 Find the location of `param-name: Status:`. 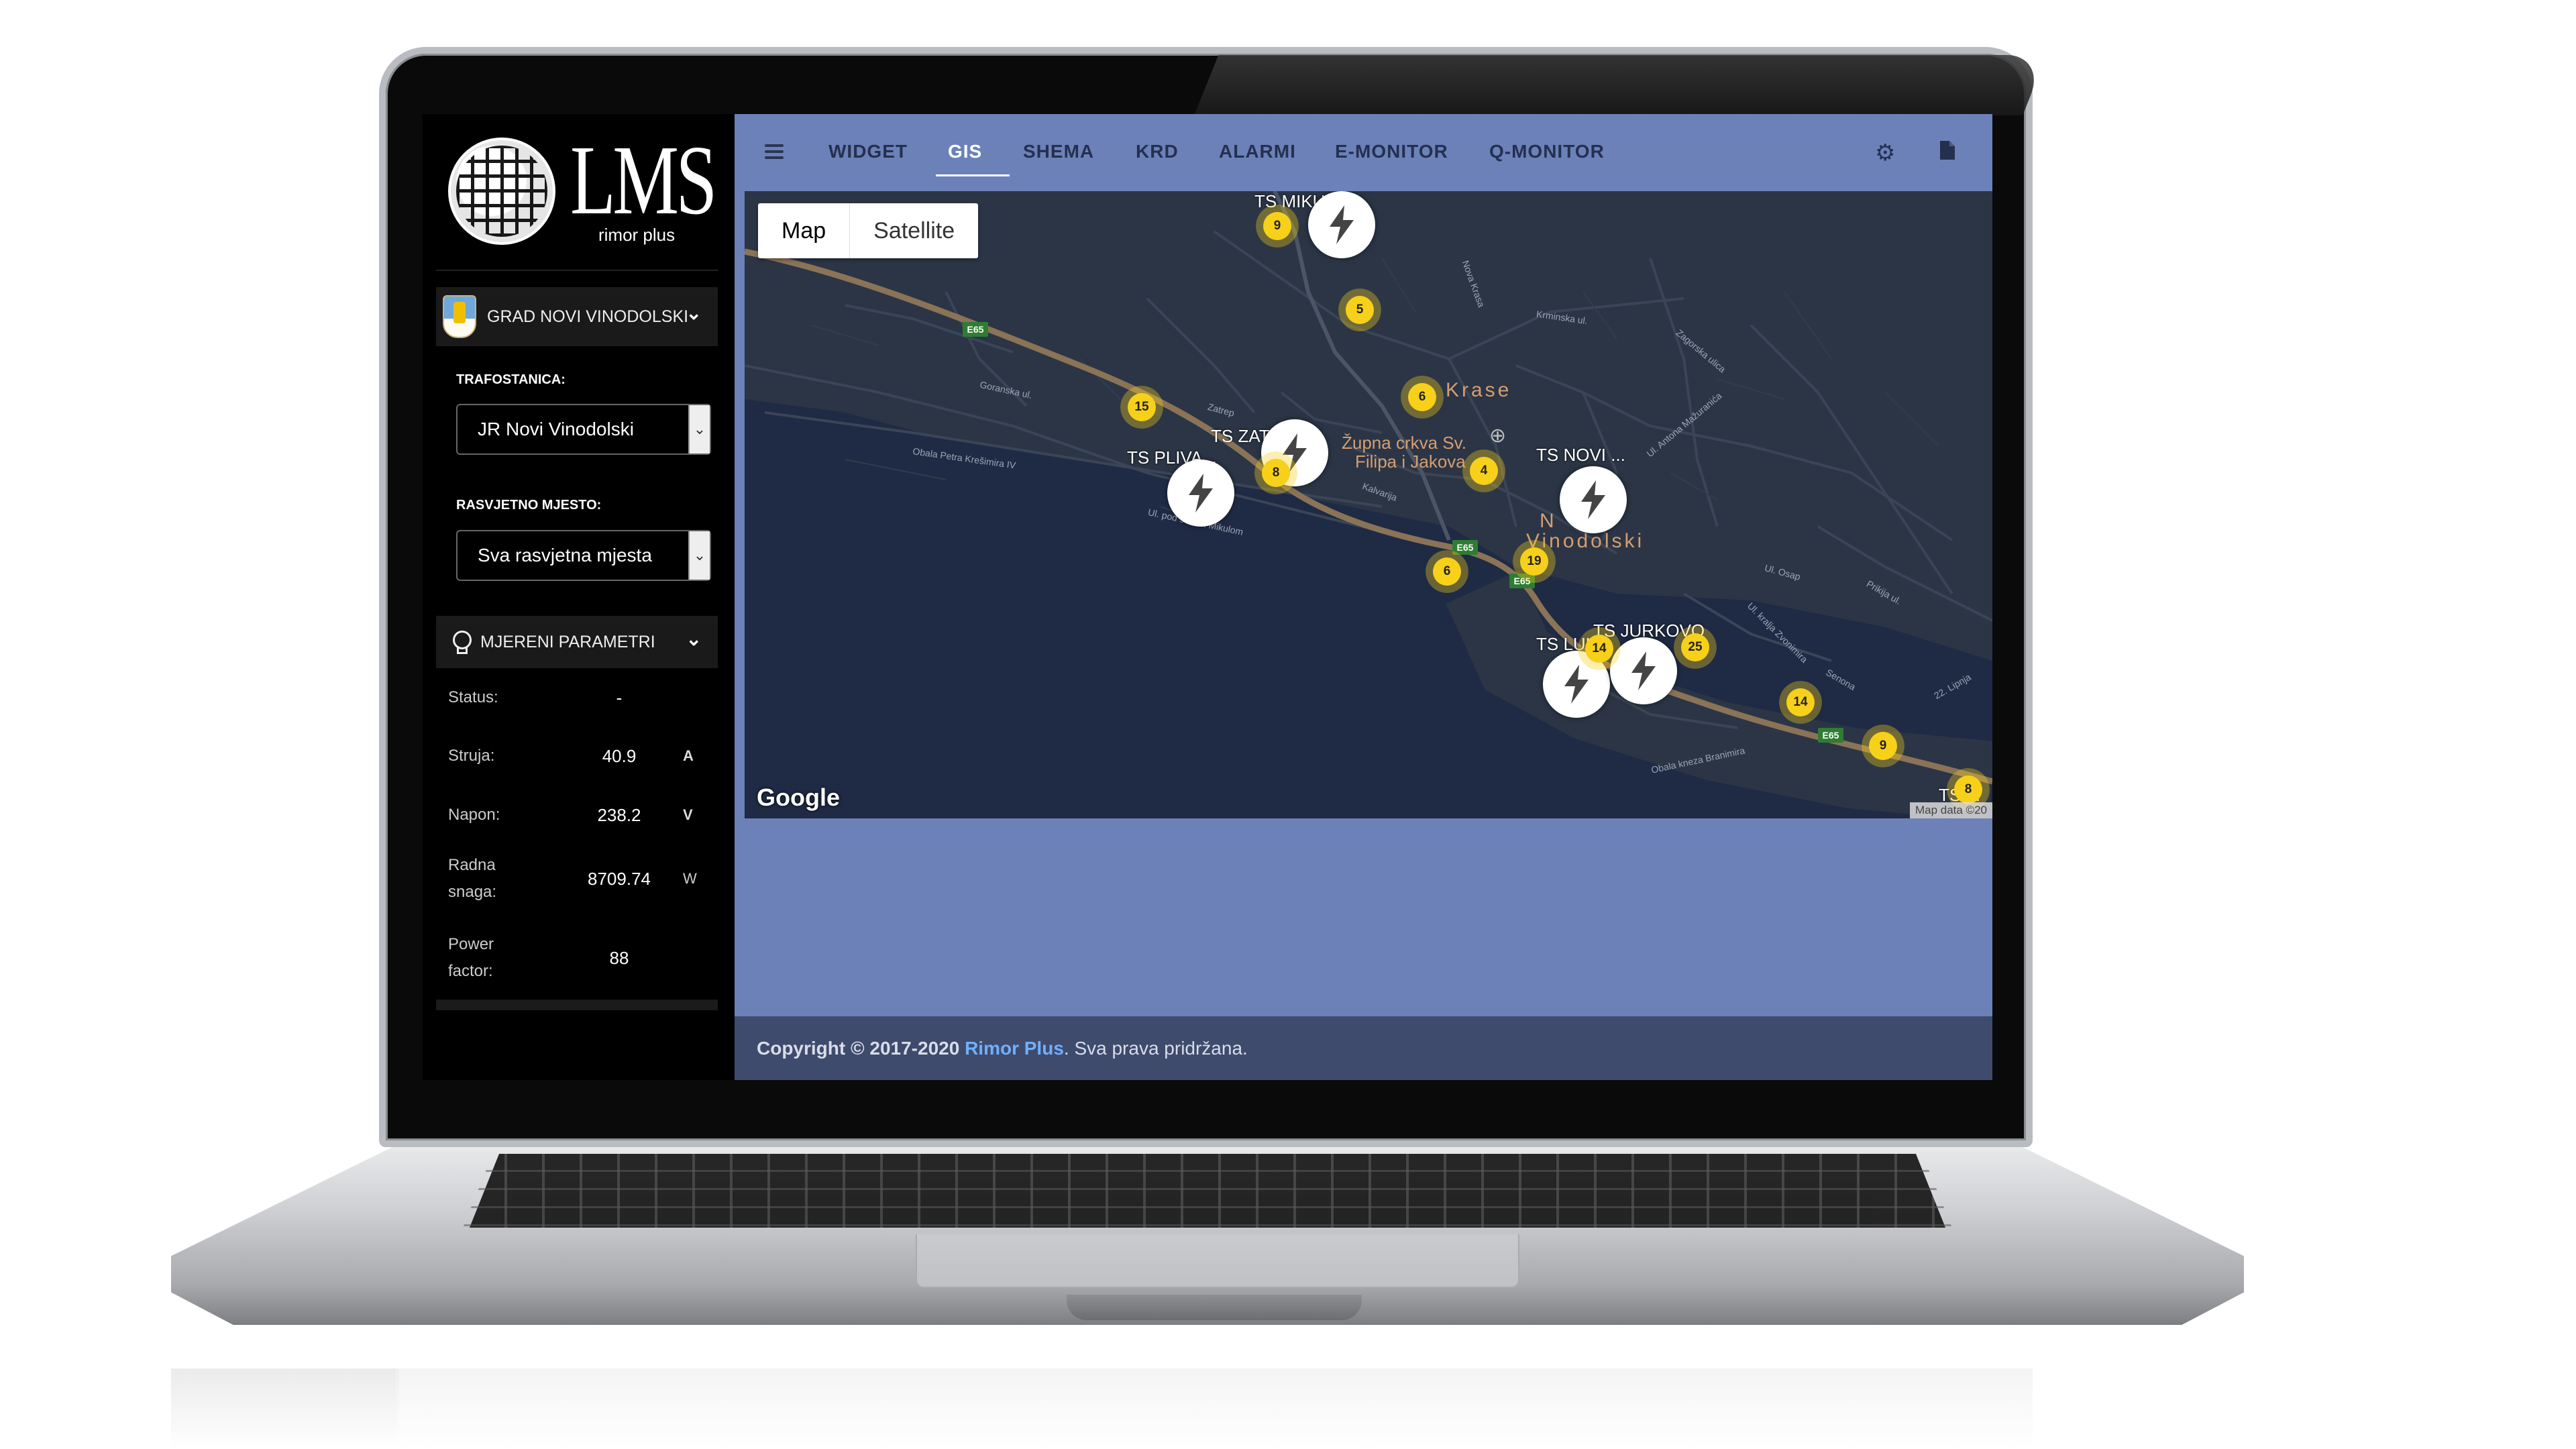

param-name: Status: is located at coordinates (473, 697).